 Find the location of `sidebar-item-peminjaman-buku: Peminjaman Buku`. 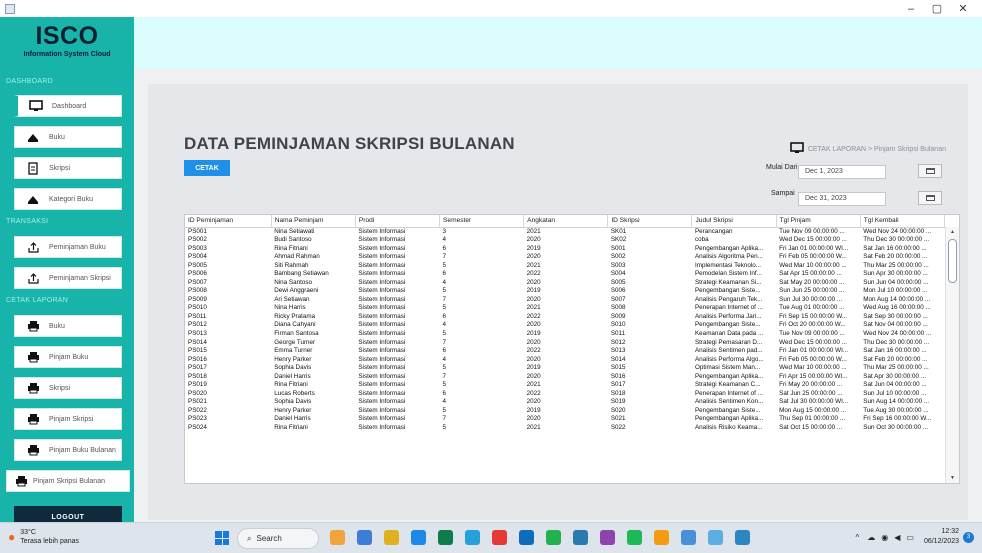

sidebar-item-peminjaman-buku: Peminjaman Buku is located at coordinates (68, 247).